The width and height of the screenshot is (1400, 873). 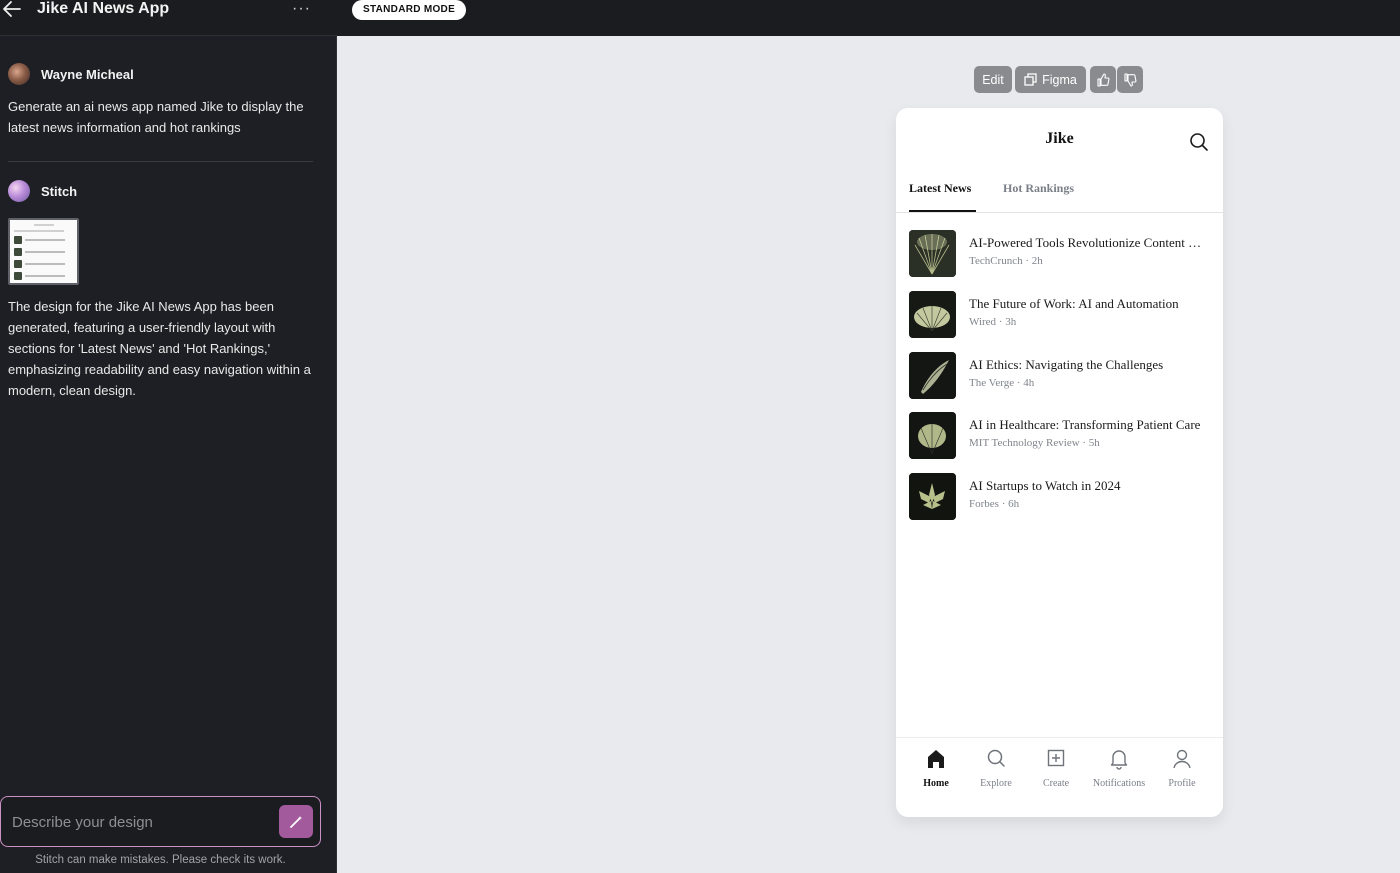 I want to click on user-message-header: Wayne Micheal, so click(x=71, y=74).